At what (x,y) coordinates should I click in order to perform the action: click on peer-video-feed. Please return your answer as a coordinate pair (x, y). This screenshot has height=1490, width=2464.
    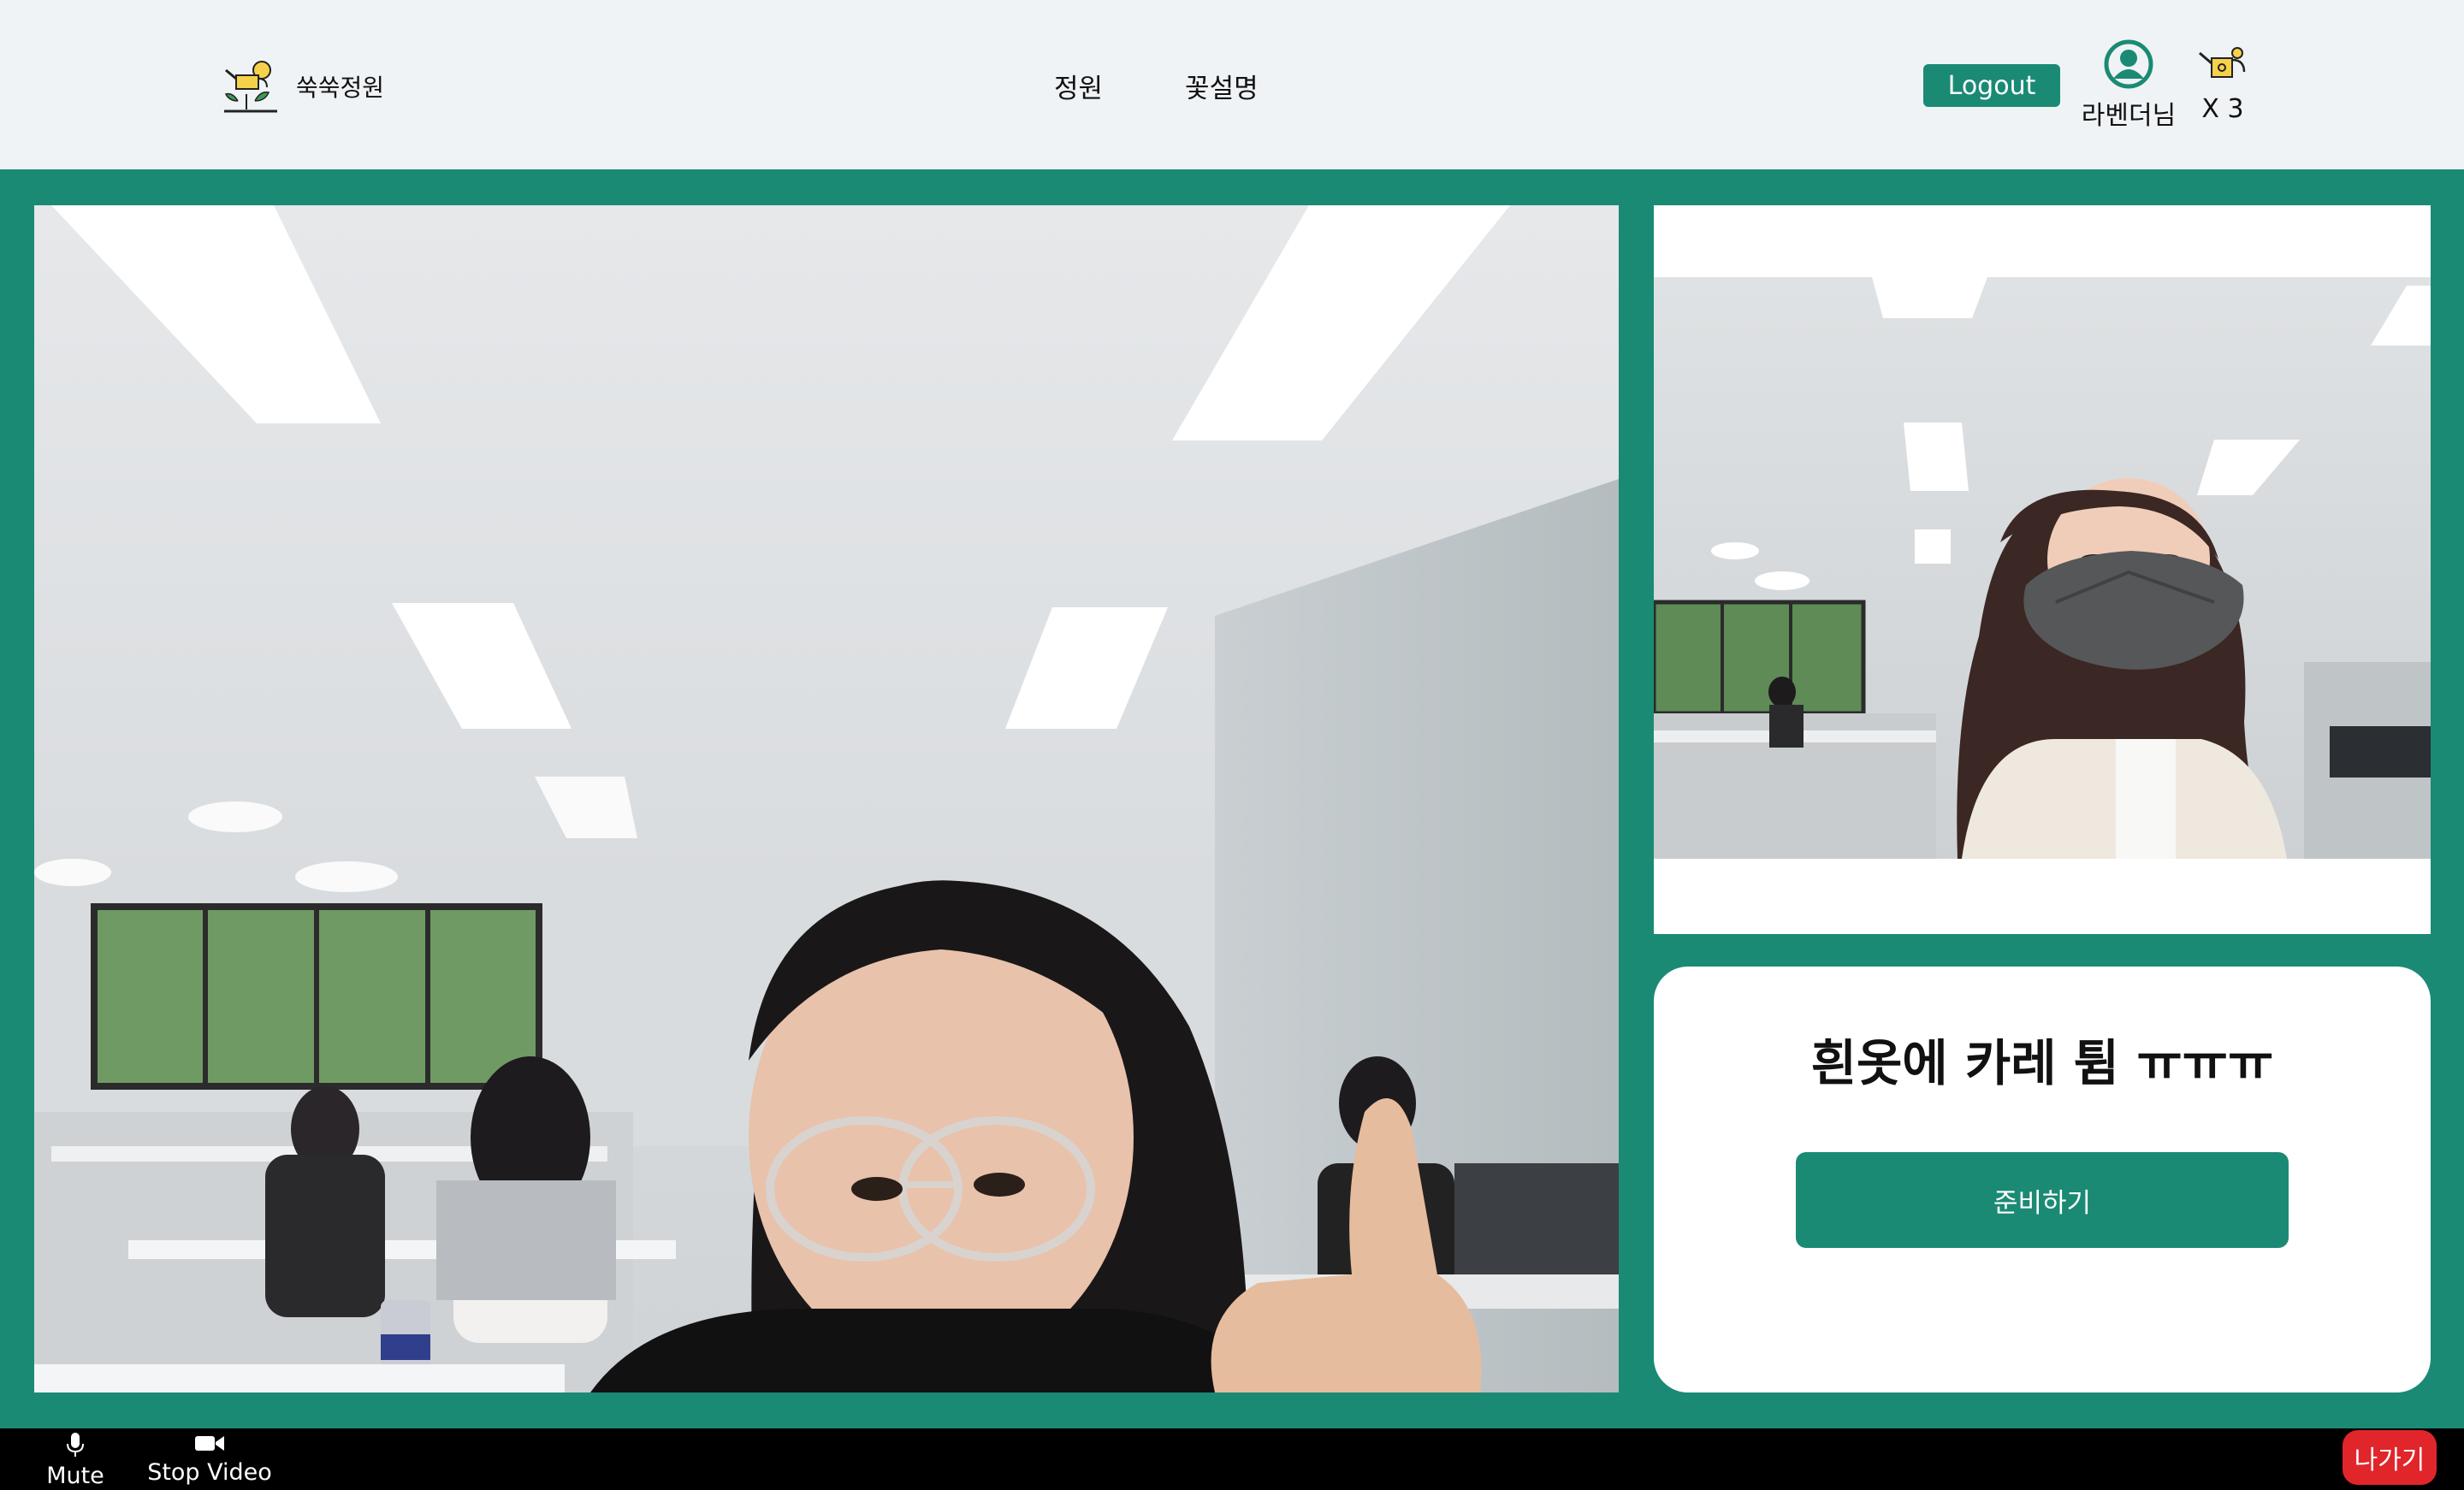
    Looking at the image, I should click on (2042, 568).